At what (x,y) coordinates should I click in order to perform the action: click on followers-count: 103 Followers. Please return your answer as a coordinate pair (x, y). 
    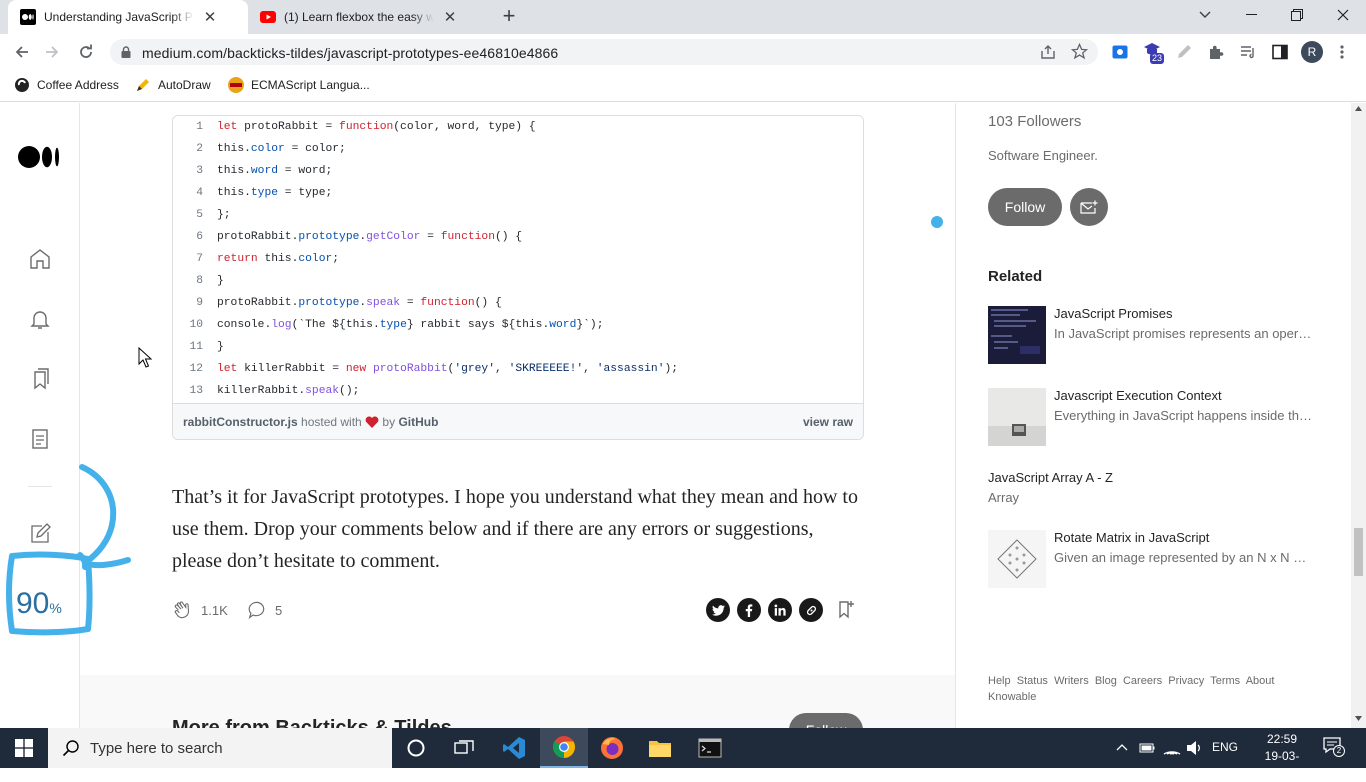
    Looking at the image, I should click on (1034, 121).